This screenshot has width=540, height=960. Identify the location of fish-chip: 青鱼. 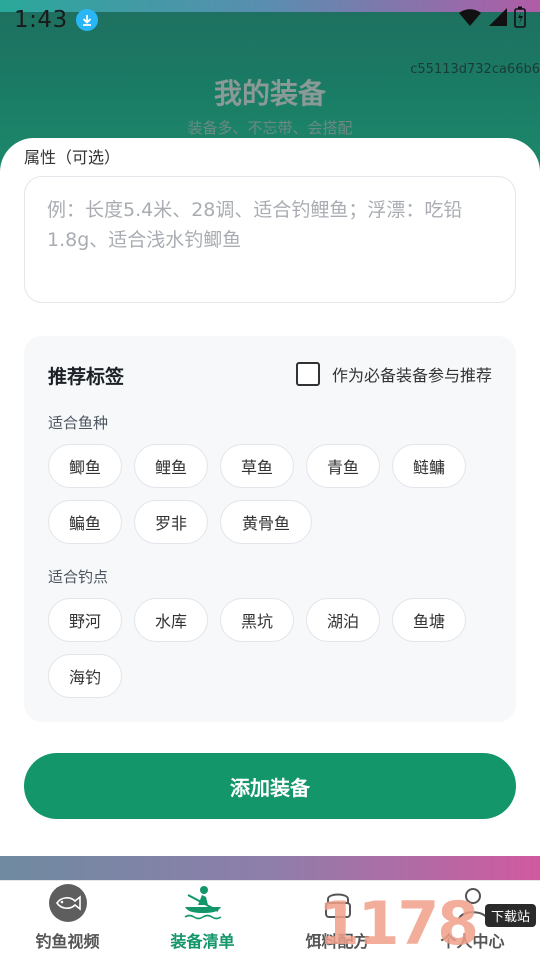
(343, 466).